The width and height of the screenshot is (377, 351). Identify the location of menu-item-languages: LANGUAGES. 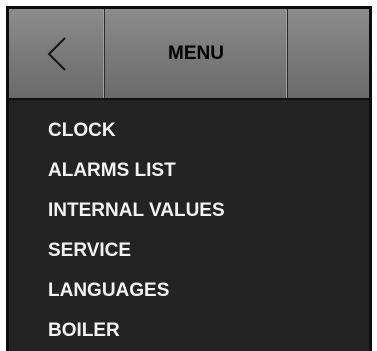
(108, 291).